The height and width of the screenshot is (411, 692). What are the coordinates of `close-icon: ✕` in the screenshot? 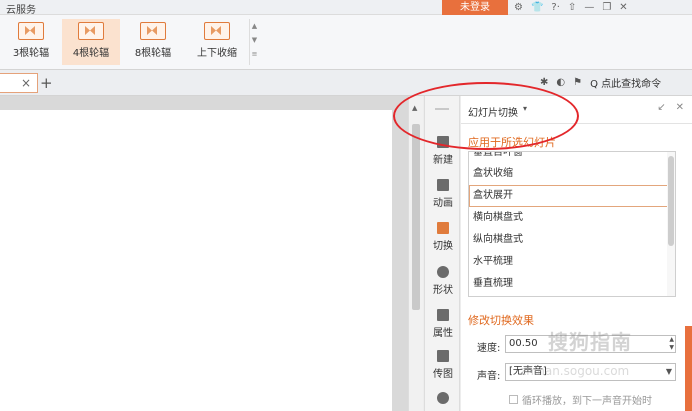 It's located at (623, 7).